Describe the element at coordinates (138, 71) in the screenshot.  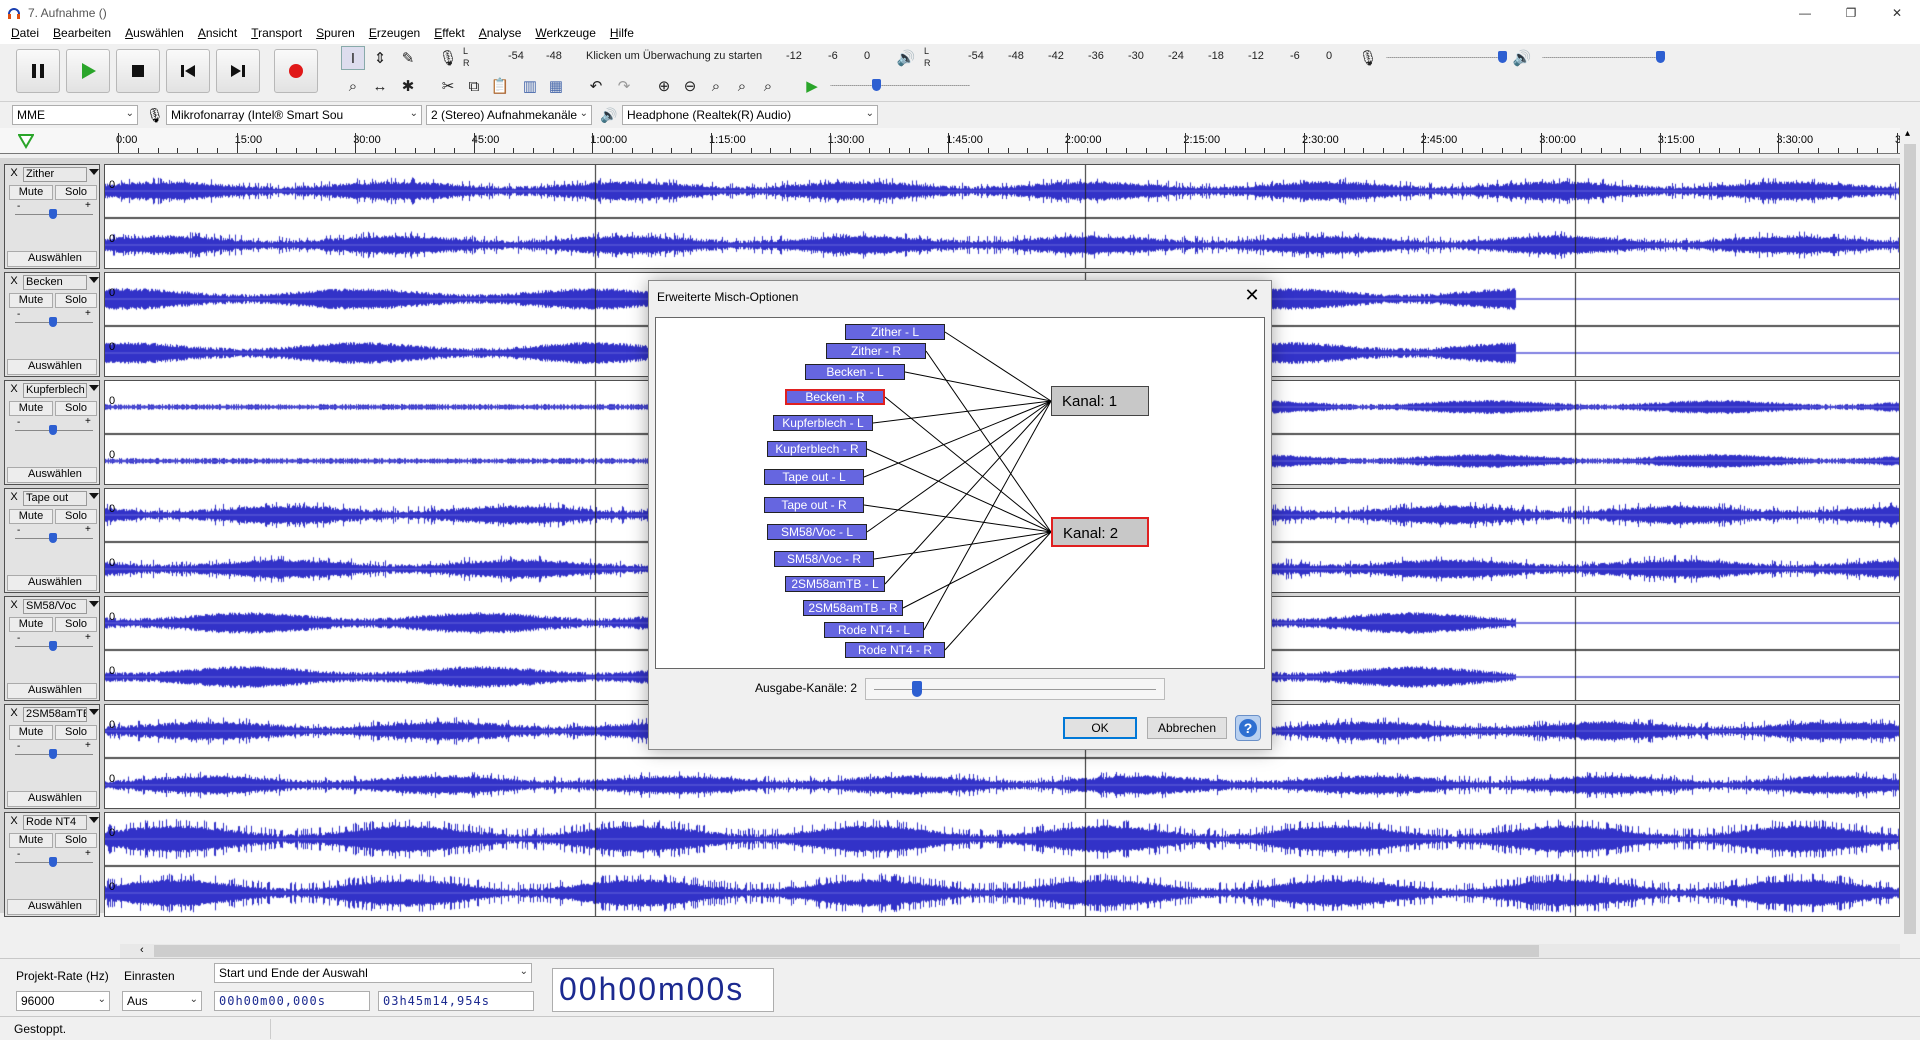
I see `stop-button` at that location.